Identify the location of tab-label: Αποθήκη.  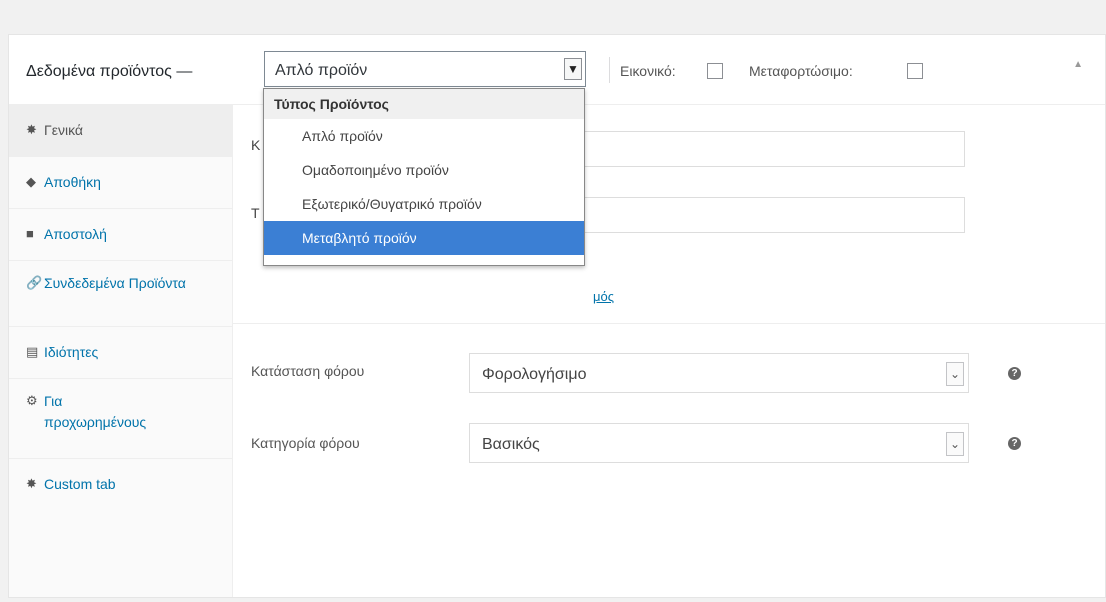
(72, 182).